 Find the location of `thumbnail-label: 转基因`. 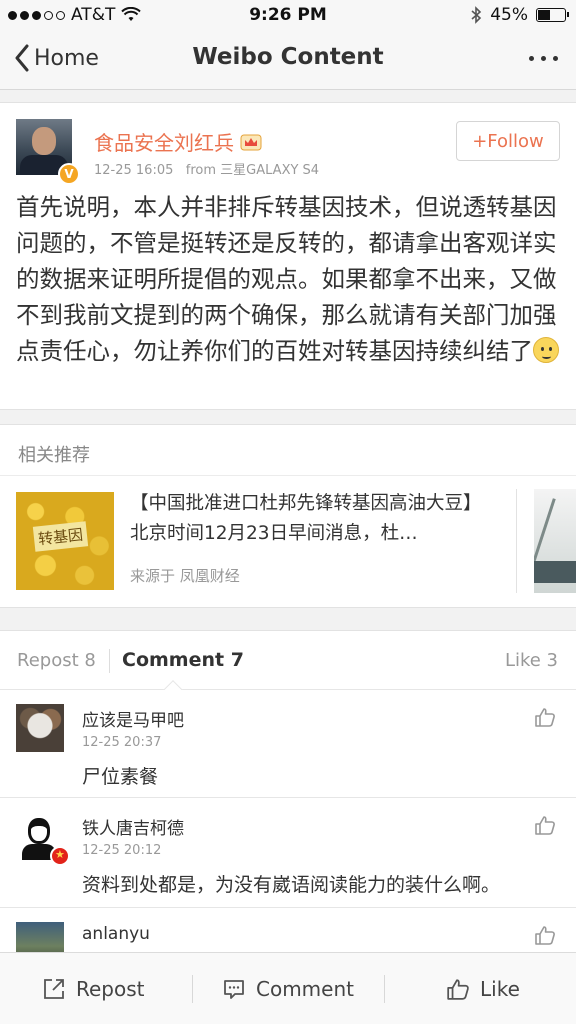

thumbnail-label: 转基因 is located at coordinates (60, 536).